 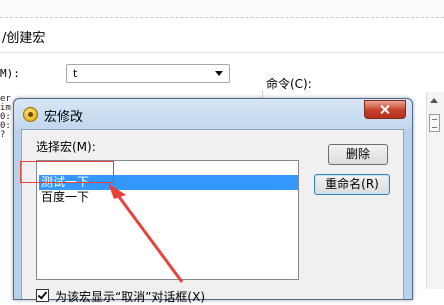 What do you see at coordinates (42, 295) in the screenshot?
I see `checkbox-checked-icon` at bounding box center [42, 295].